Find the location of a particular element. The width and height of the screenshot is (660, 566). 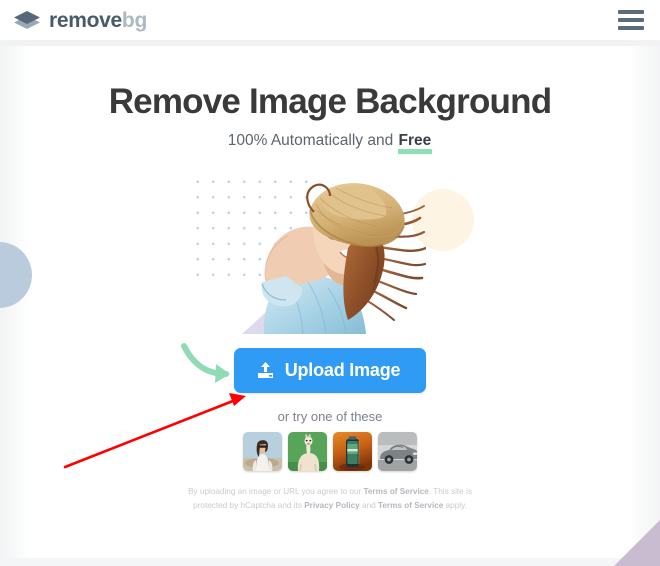

upload-image-button: Upload Image is located at coordinates (330, 371).